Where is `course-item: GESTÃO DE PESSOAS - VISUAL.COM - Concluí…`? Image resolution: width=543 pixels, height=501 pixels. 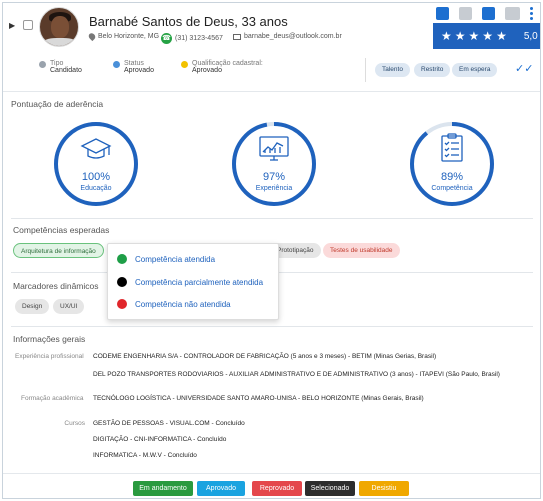 course-item: GESTÃO DE PESSOAS - VISUAL.COM - Concluí… is located at coordinates (169, 423).